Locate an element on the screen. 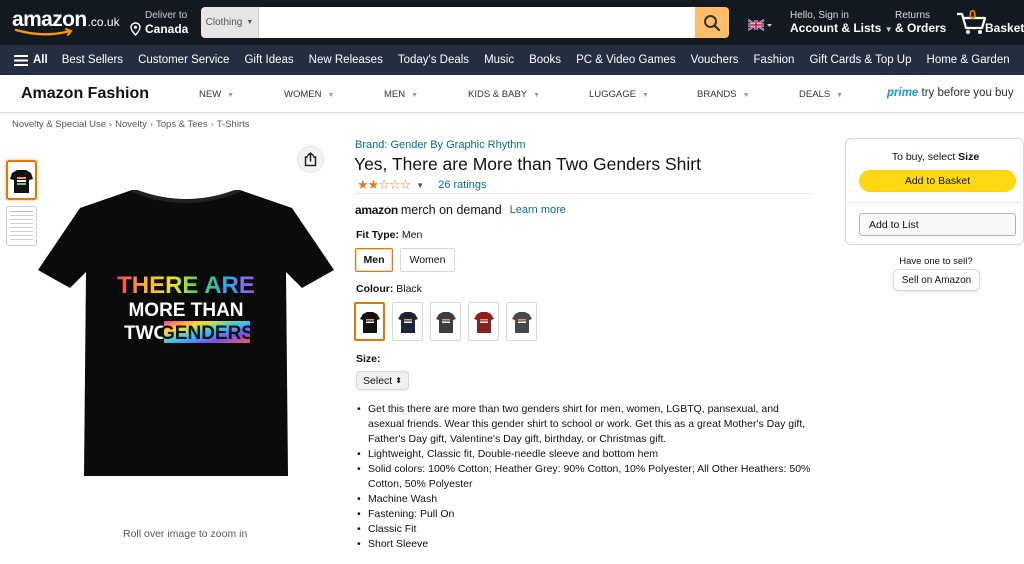 The height and width of the screenshot is (564, 1024). colour-swatch-navy is located at coordinates (407, 321).